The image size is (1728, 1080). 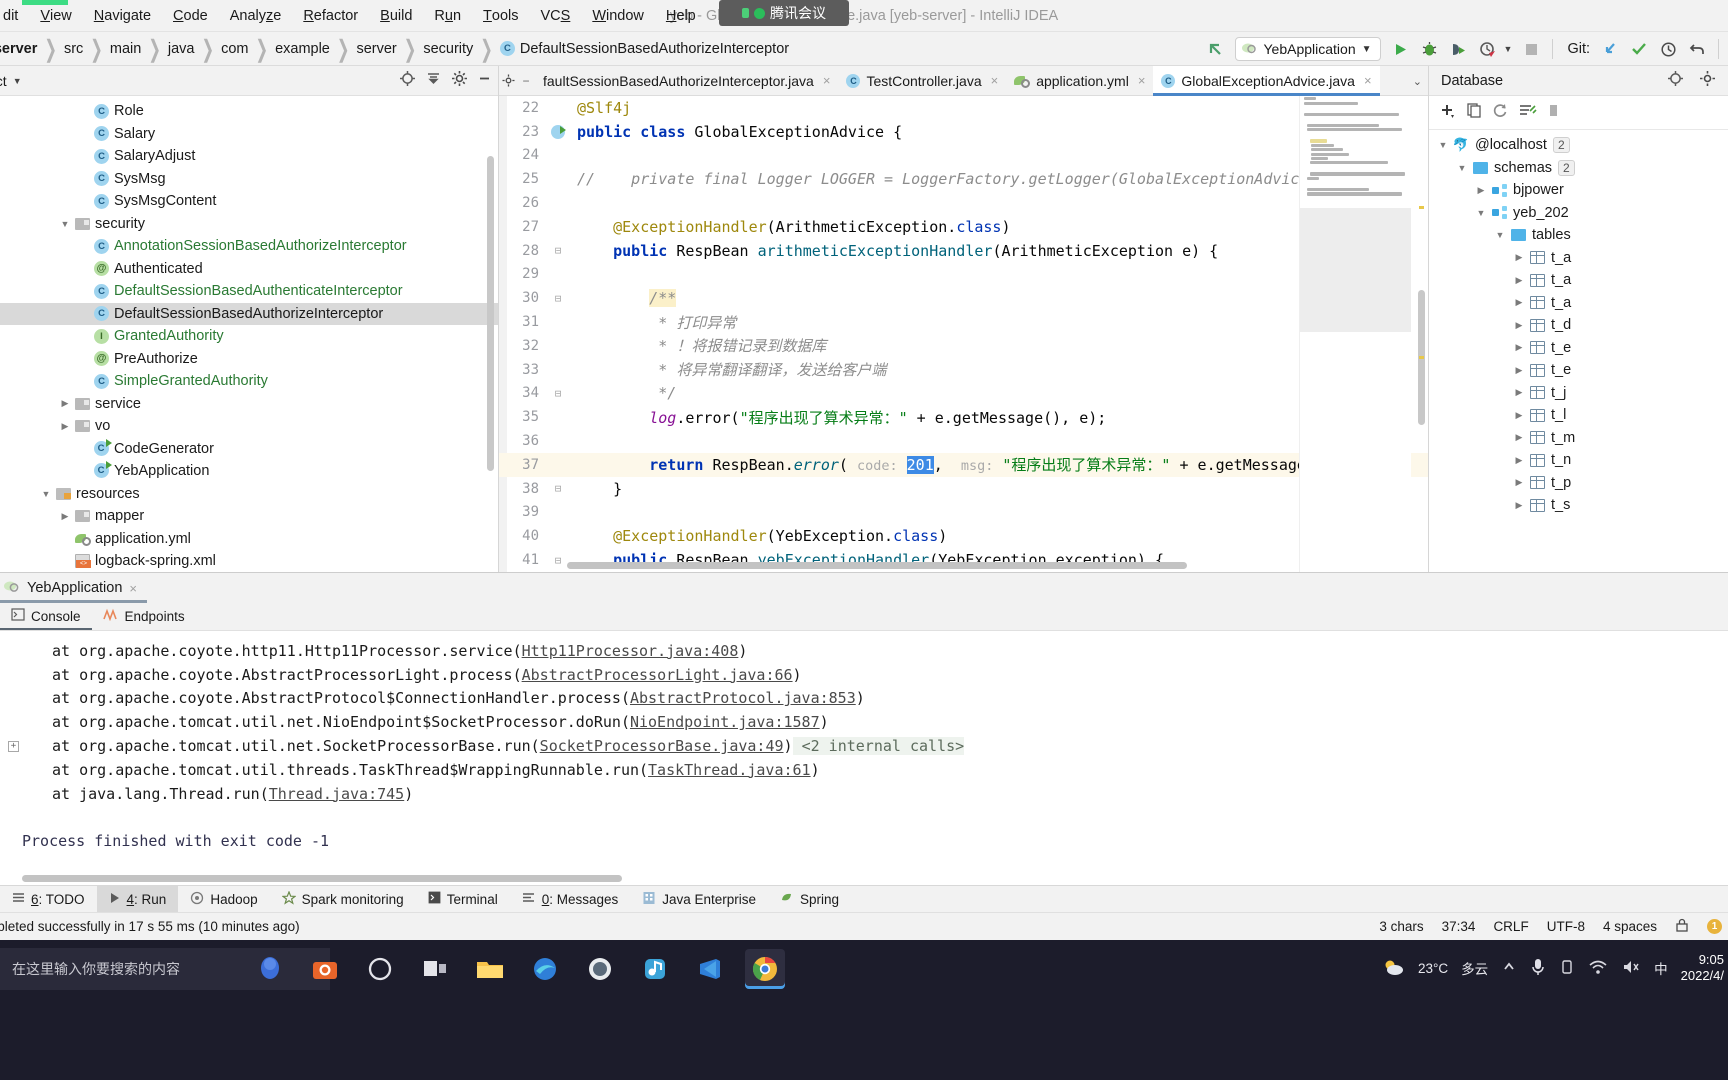 What do you see at coordinates (1421, 207) in the screenshot?
I see `error-stripe-marker` at bounding box center [1421, 207].